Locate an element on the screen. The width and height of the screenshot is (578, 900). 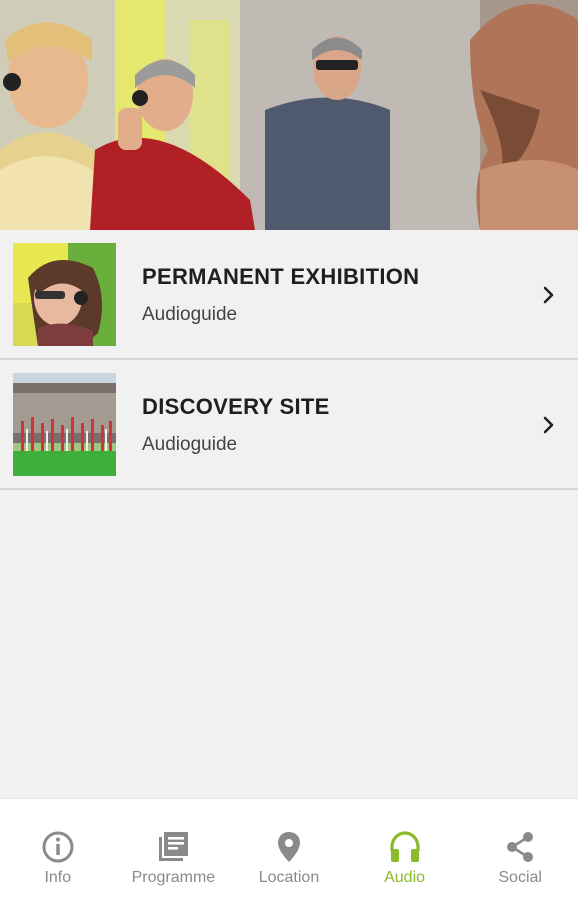
bottom-navigation: Info Programme Location Audio Social is located at coordinates (289, 849).